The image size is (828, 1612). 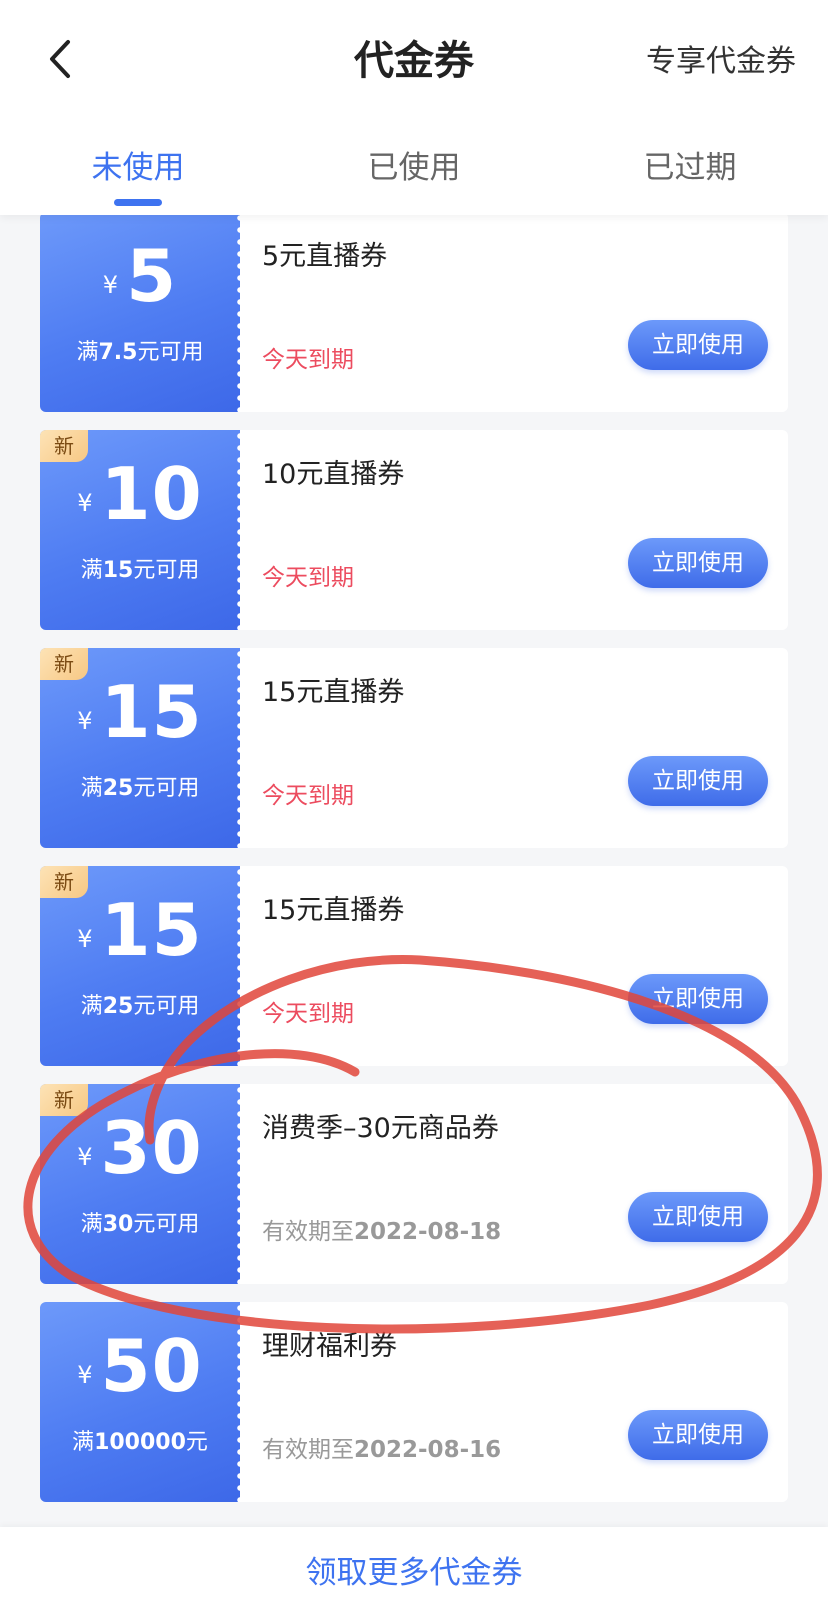 I want to click on coupon-amount: ¥5, so click(x=140, y=276).